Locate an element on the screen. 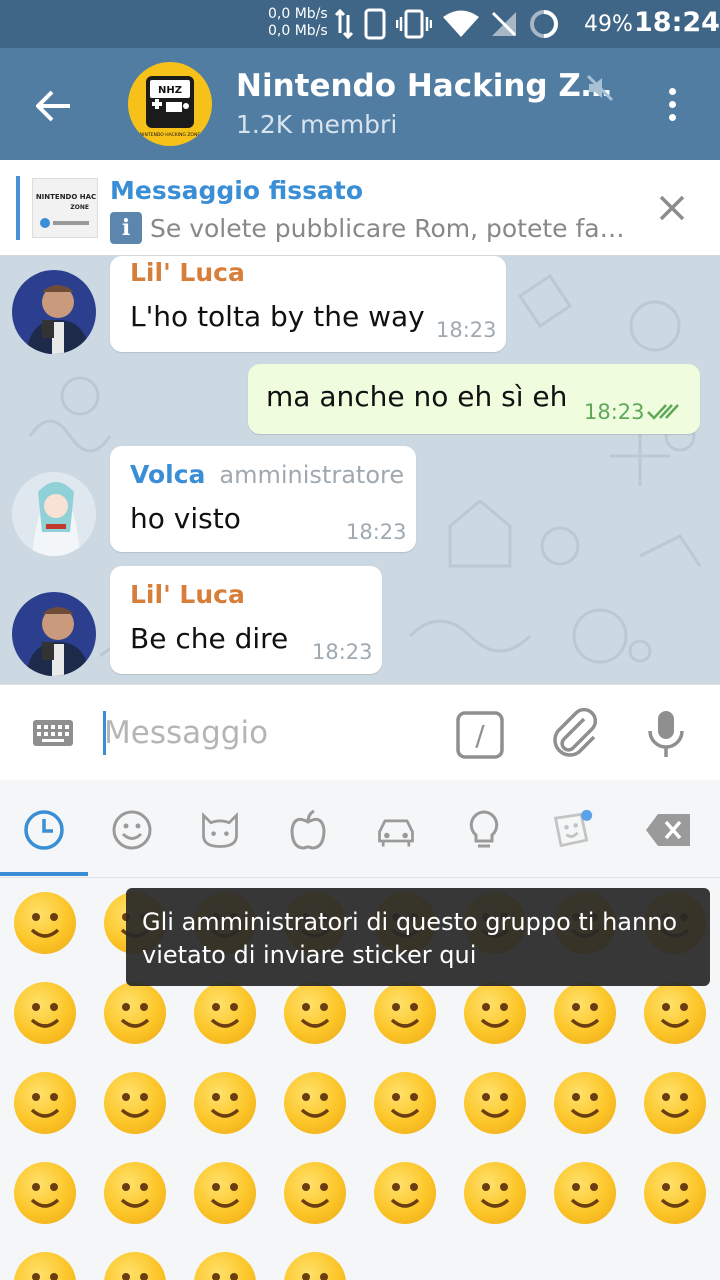 The height and width of the screenshot is (1280, 720). active-tab-indicator is located at coordinates (44, 874).